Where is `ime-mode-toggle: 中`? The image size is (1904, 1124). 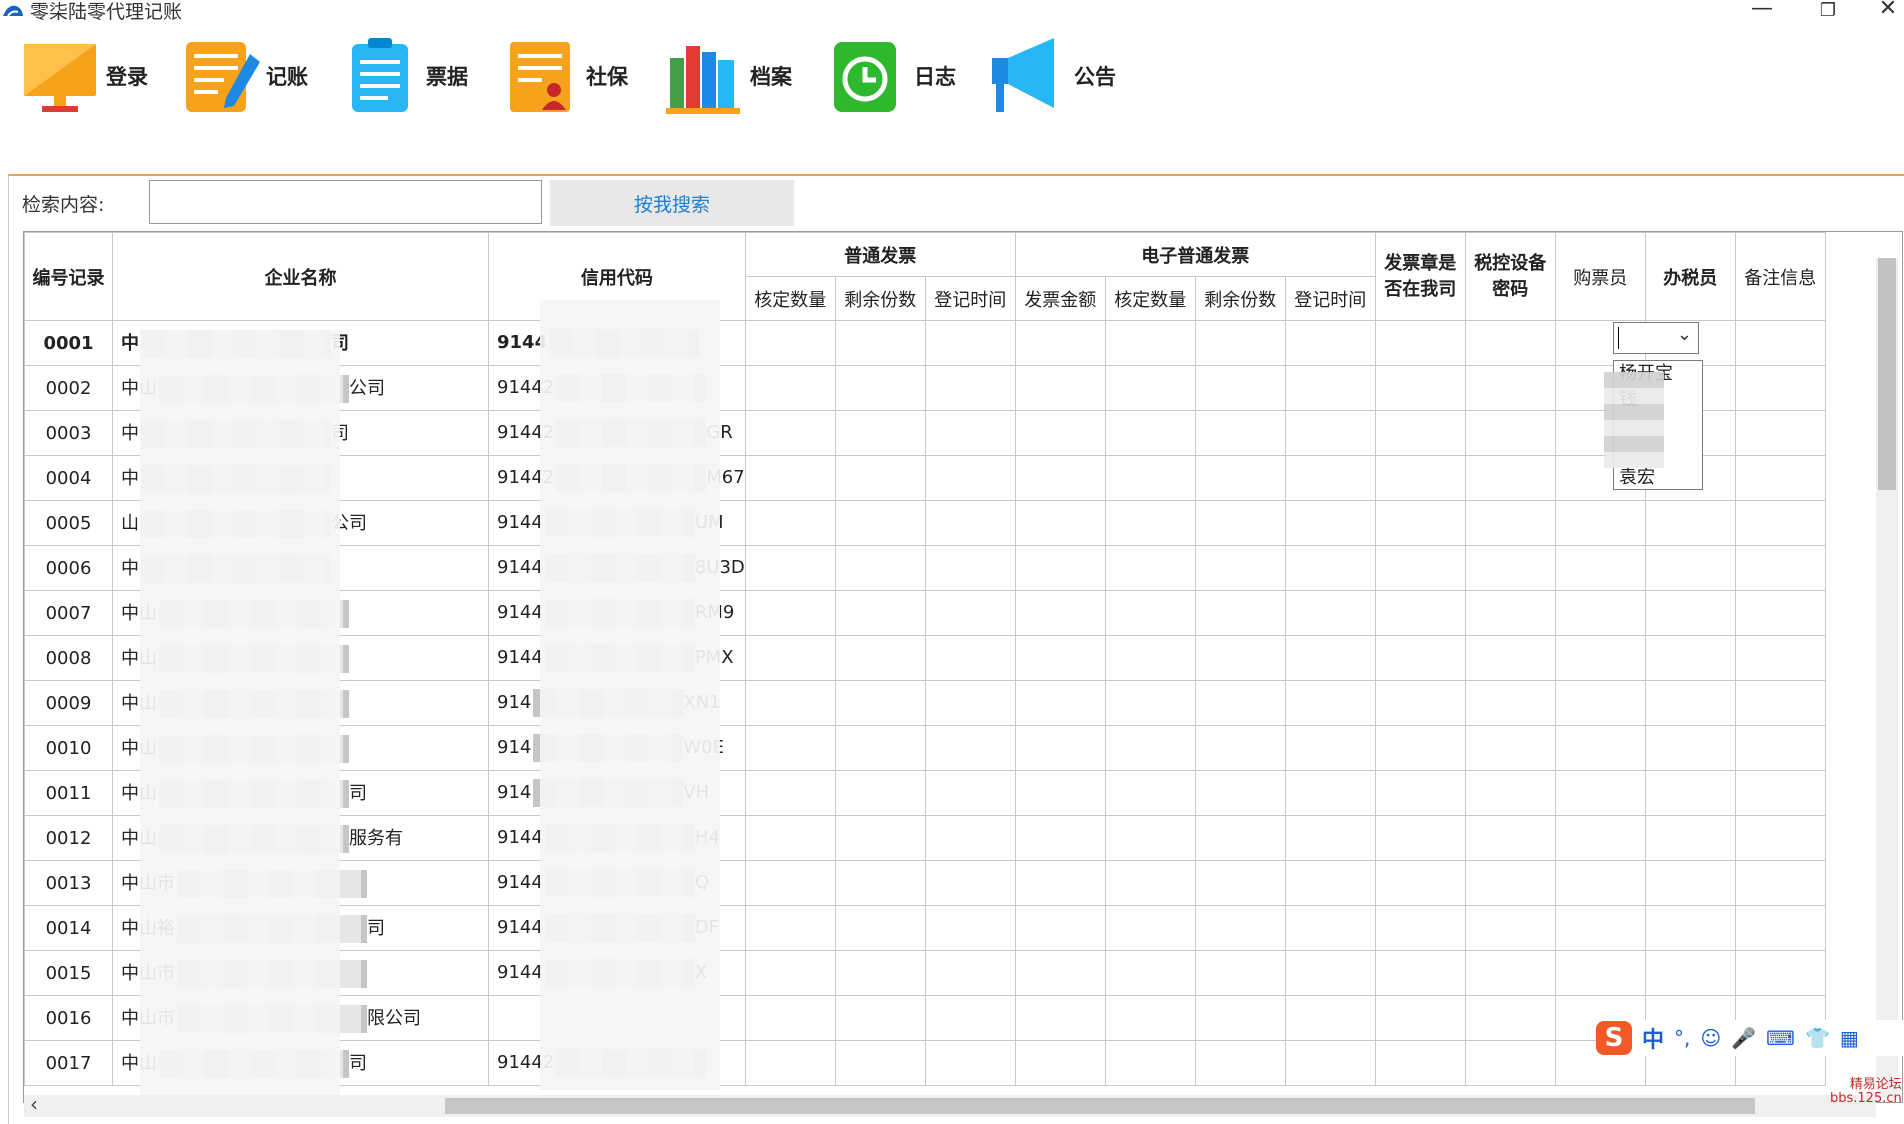 ime-mode-toggle: 中 is located at coordinates (1653, 1038).